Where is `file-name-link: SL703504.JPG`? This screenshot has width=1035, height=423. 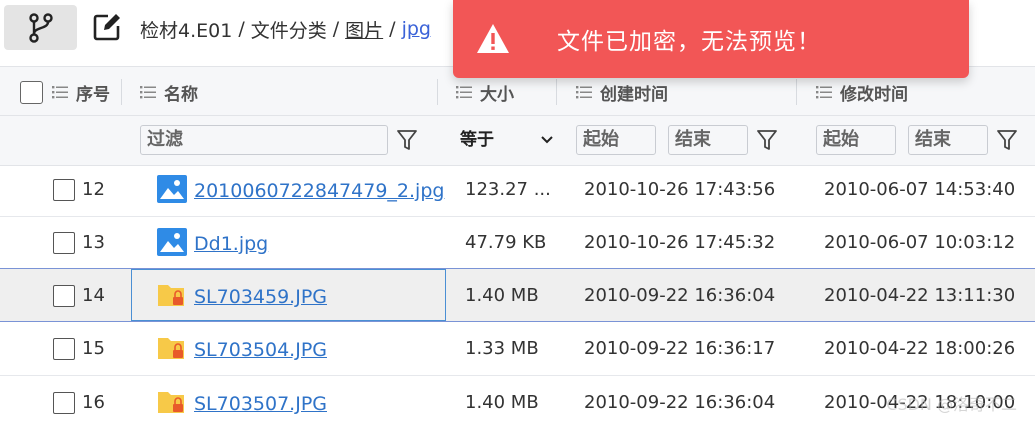
file-name-link: SL703504.JPG is located at coordinates (260, 350).